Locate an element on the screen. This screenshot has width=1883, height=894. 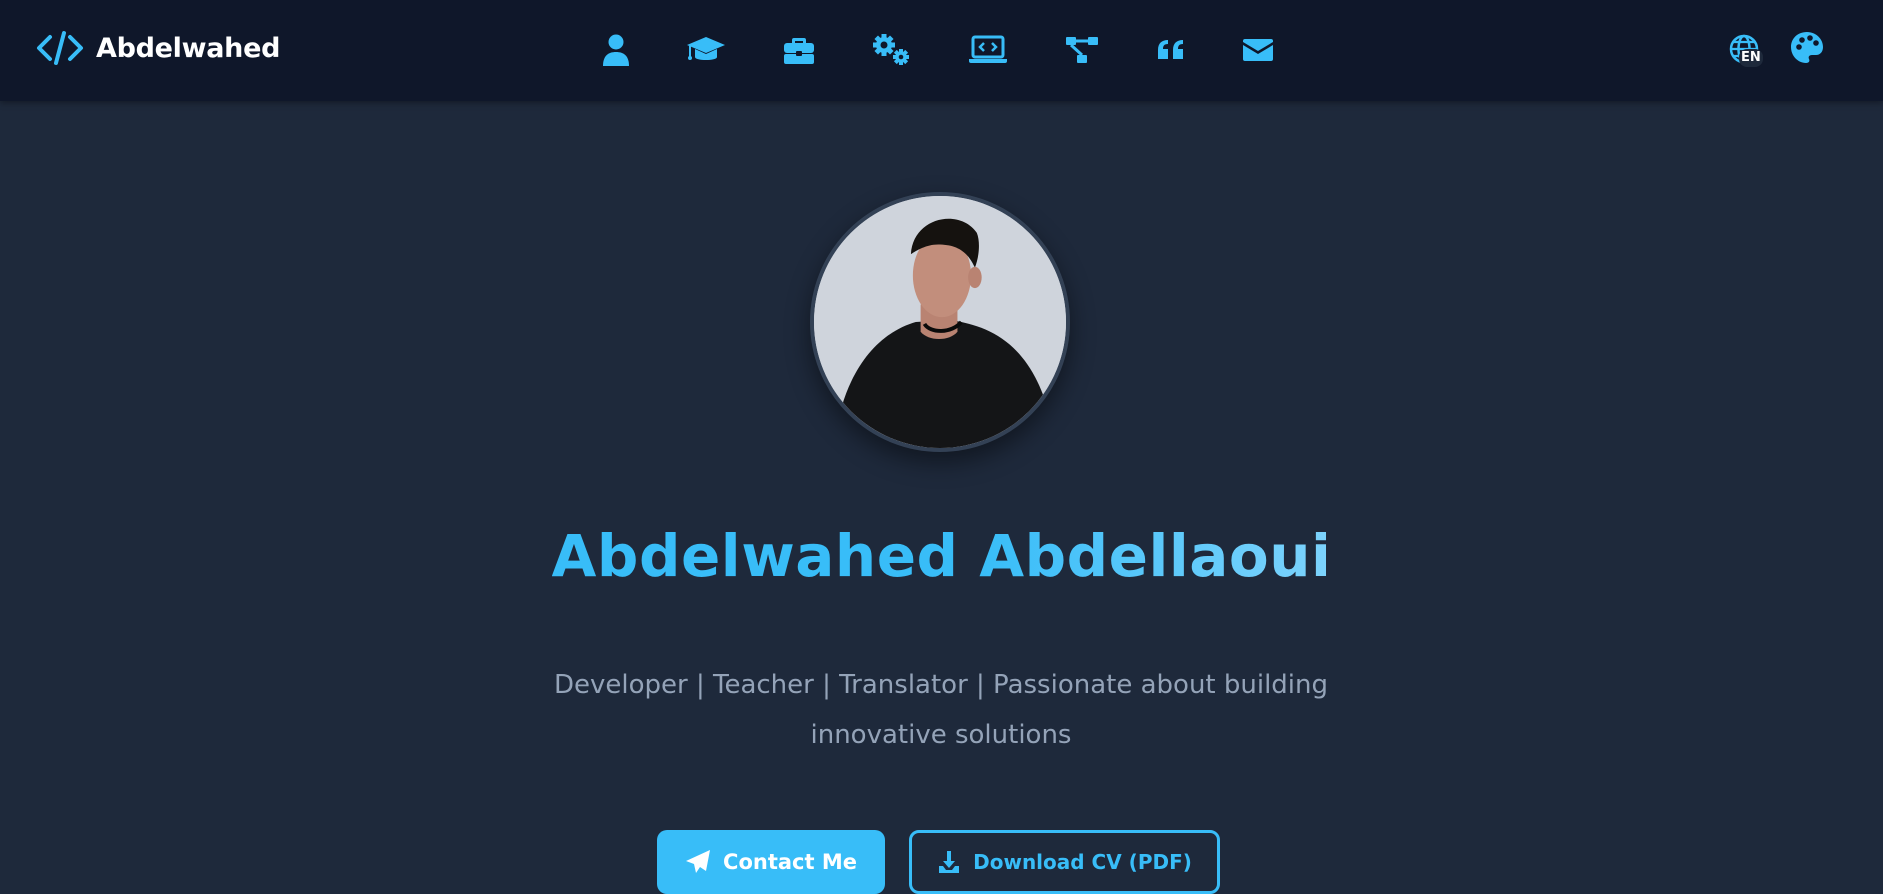
user-icon is located at coordinates (616, 50).